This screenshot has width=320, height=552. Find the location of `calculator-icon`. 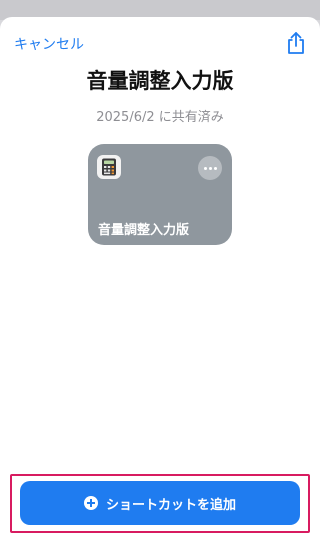

calculator-icon is located at coordinates (109, 167).